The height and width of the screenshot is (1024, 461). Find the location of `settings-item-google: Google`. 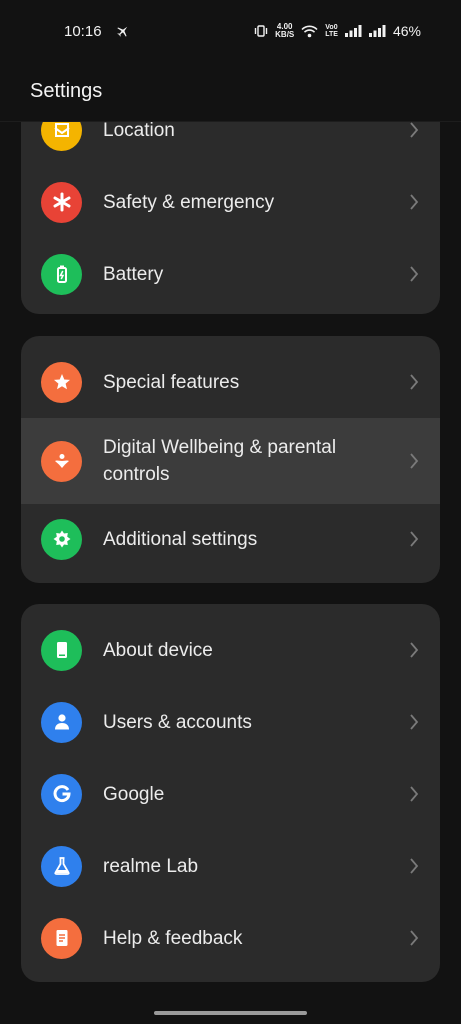

settings-item-google: Google is located at coordinates (230, 794).